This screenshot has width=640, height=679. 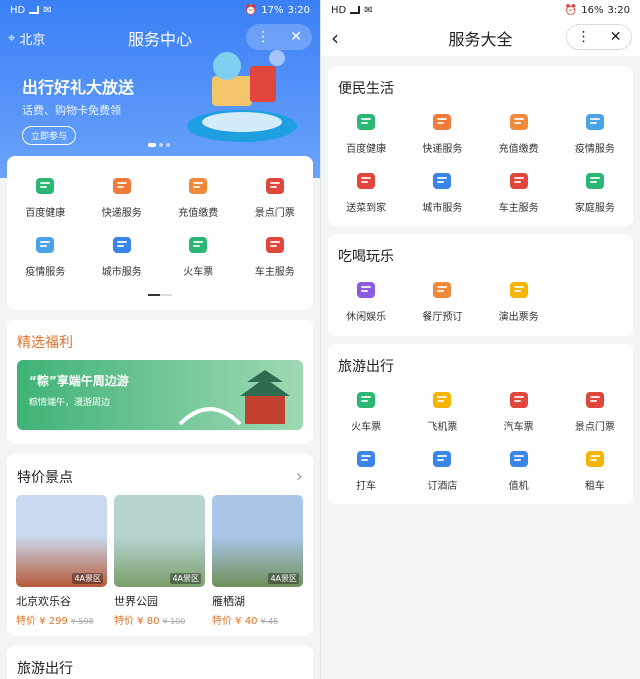 What do you see at coordinates (592, 10) in the screenshot?
I see `battery-level: 16%` at bounding box center [592, 10].